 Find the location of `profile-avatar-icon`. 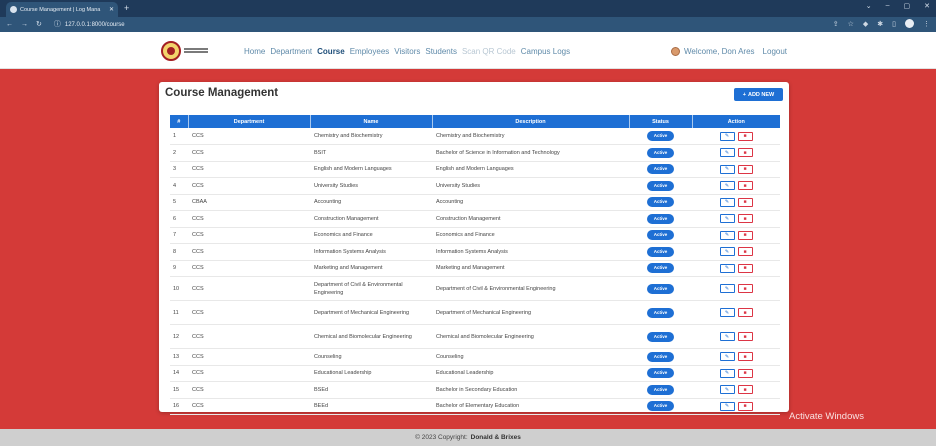

profile-avatar-icon is located at coordinates (909, 23).